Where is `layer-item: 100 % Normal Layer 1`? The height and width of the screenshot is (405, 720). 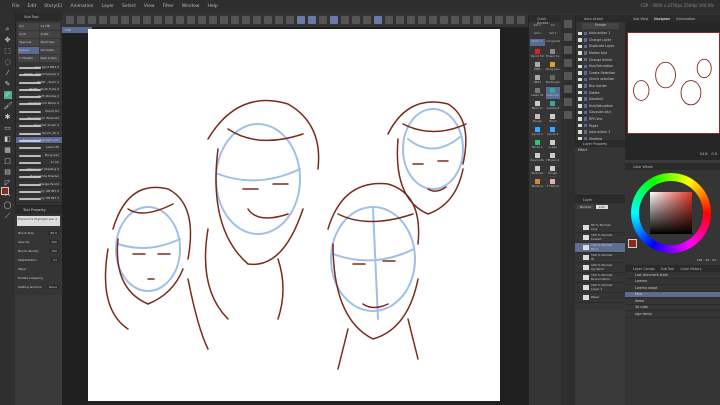
layer-item: 100 % Normal Layer 1 is located at coordinates (600, 288).